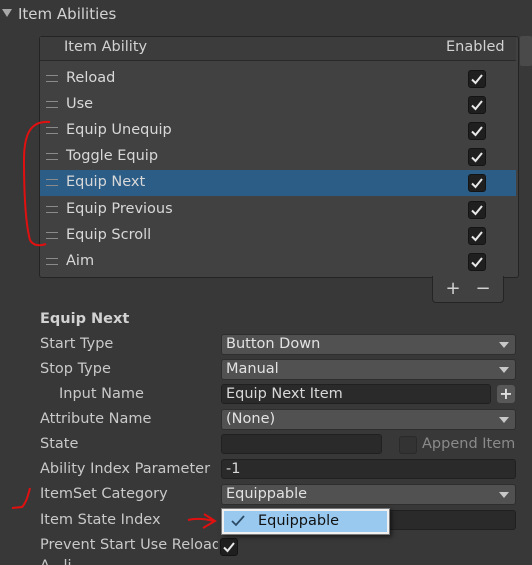 The width and height of the screenshot is (532, 565). I want to click on add-input-name-button: +, so click(506, 394).